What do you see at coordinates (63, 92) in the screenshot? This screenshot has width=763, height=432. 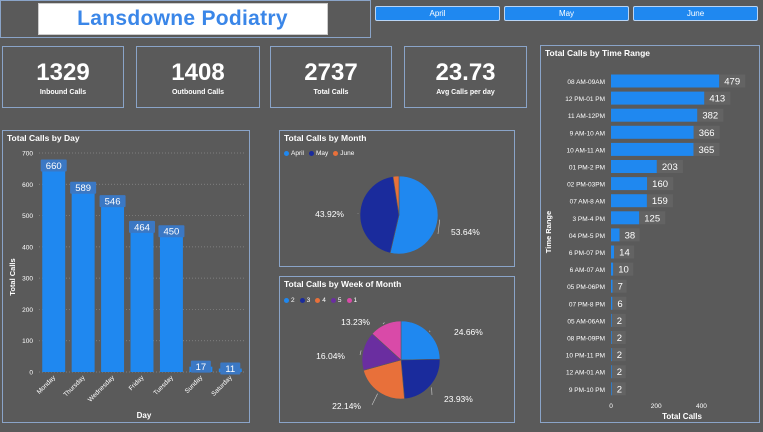 I see `kpi-label: Inbound Calls` at bounding box center [63, 92].